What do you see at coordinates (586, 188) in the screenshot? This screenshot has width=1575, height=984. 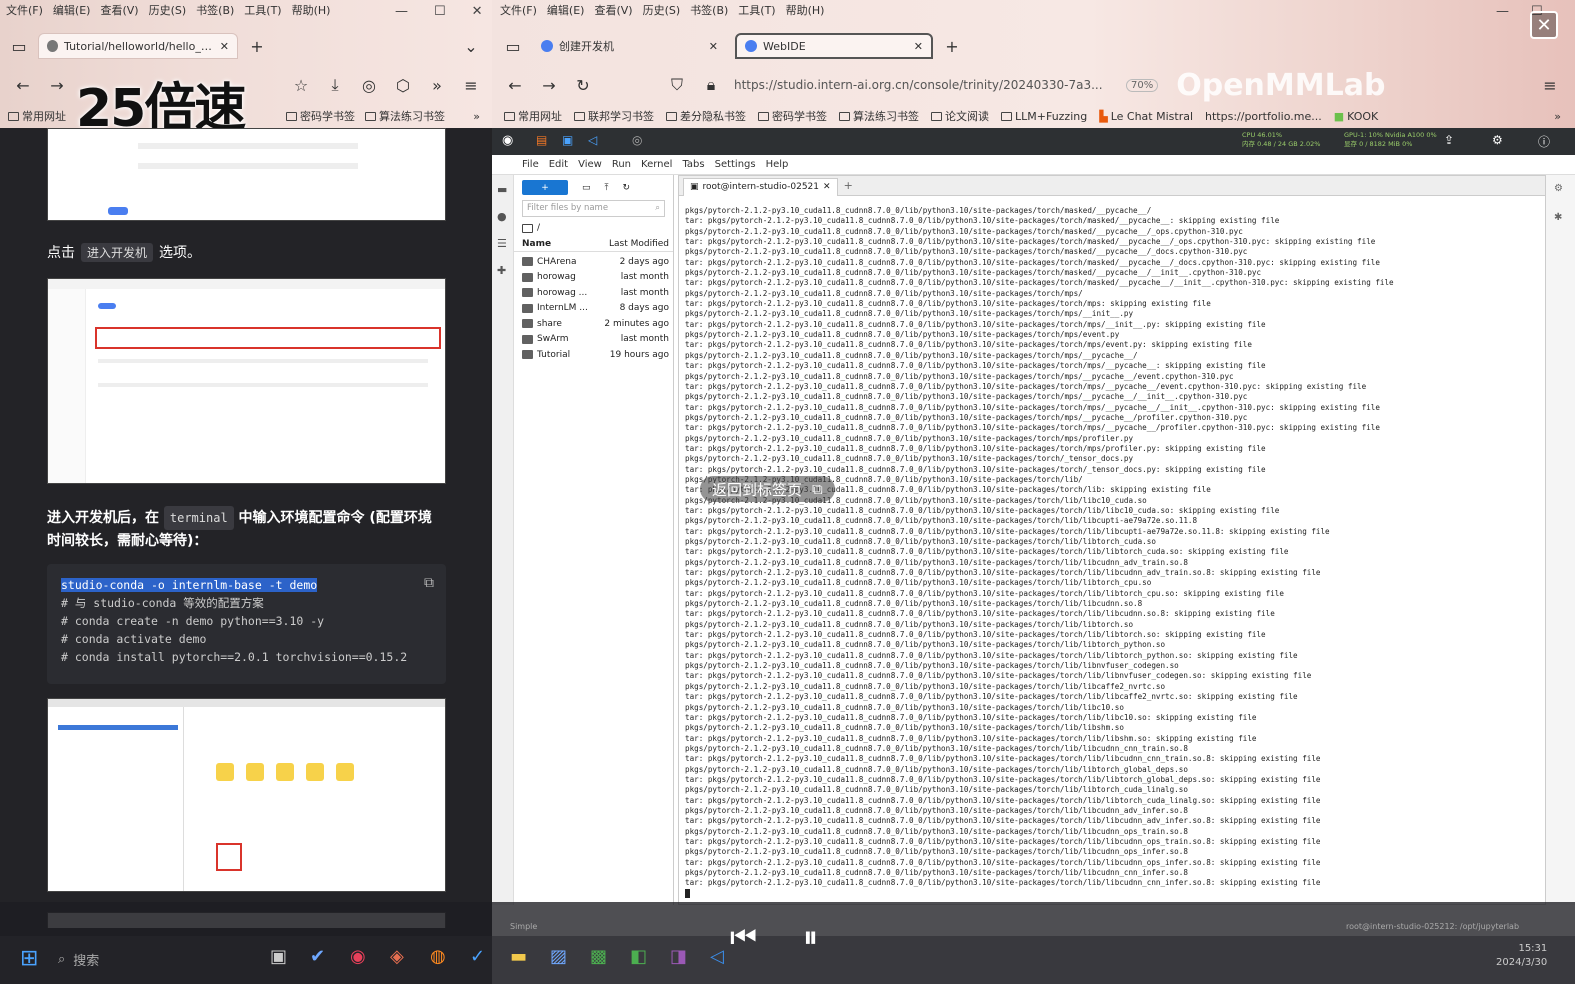 I see `new-folder-icon: ▭` at bounding box center [586, 188].